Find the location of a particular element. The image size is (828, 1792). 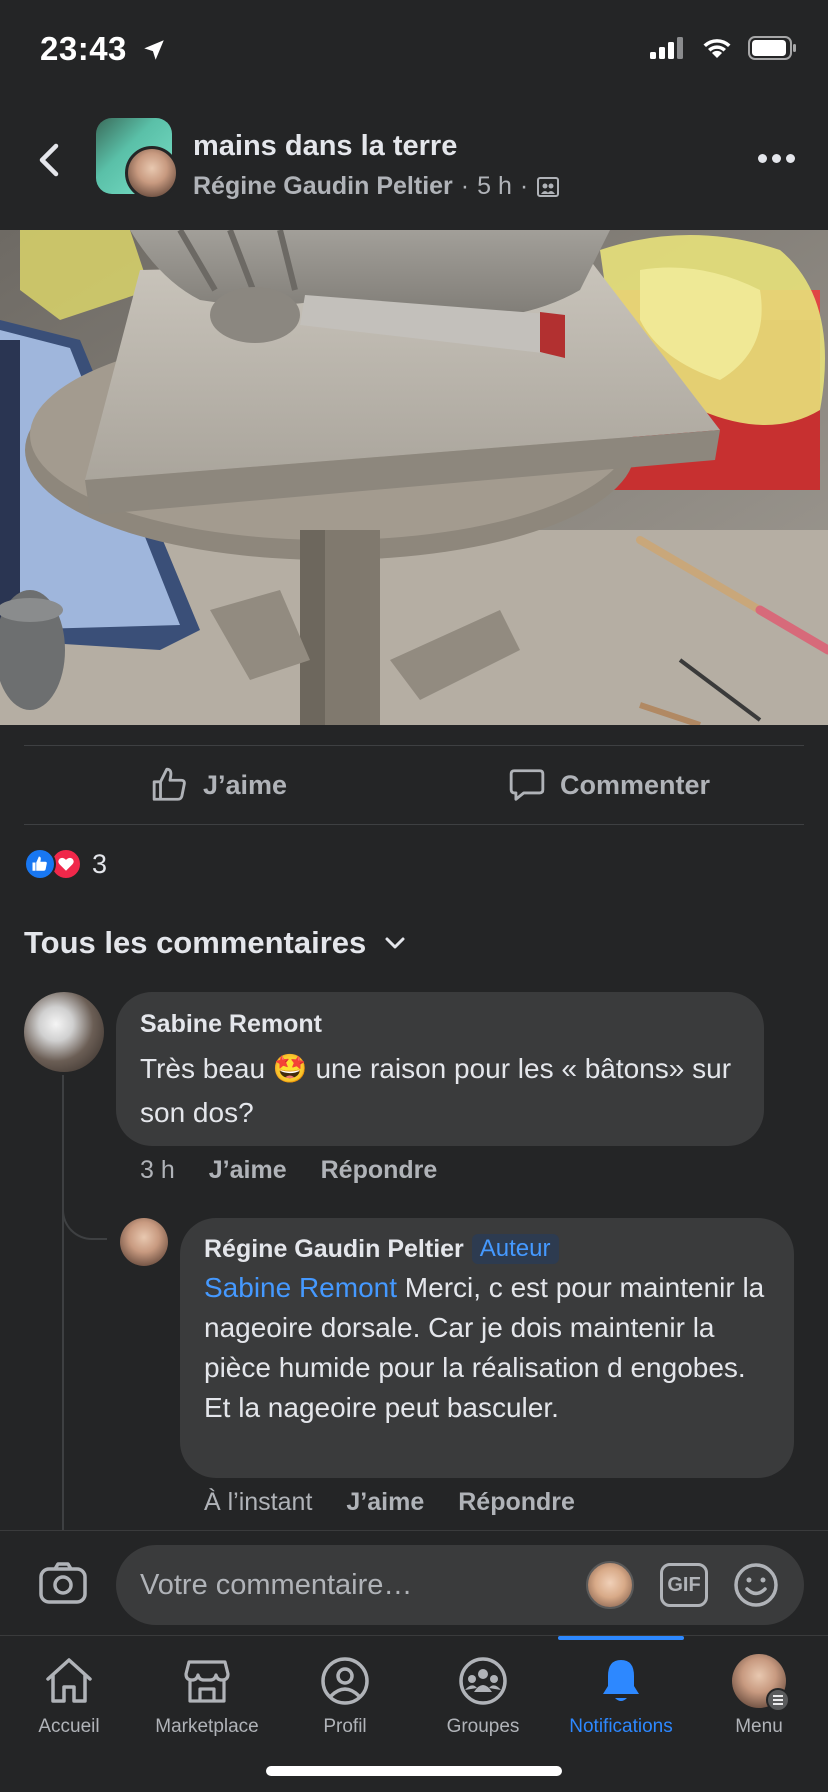

menu-avatar is located at coordinates (761, 1683).